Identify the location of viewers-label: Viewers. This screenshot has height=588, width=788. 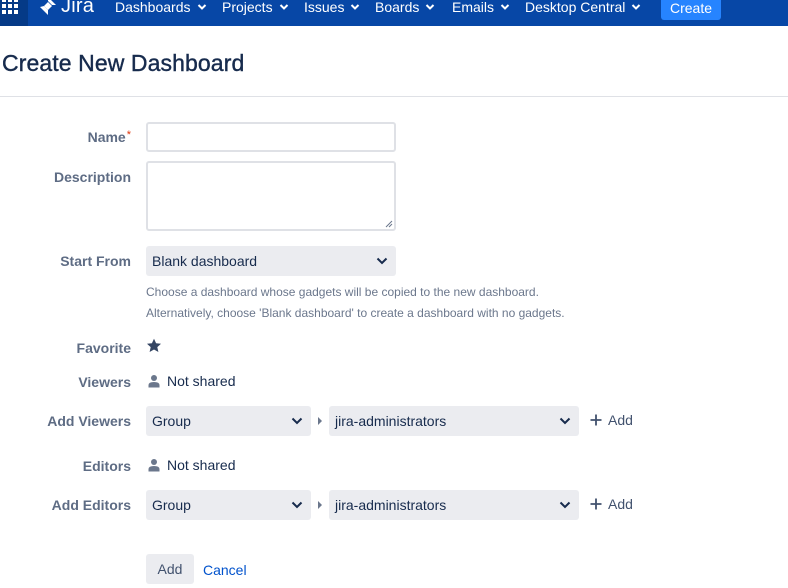
(104, 382).